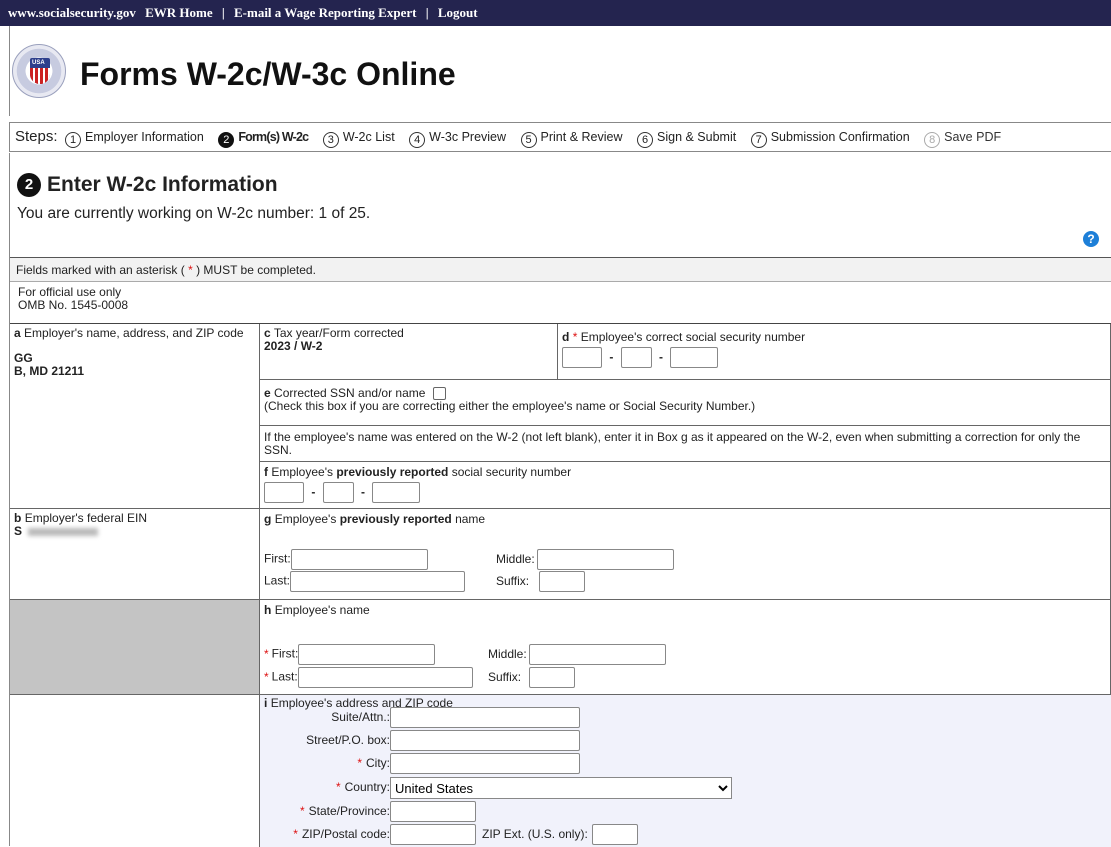 The width and height of the screenshot is (1111, 847). What do you see at coordinates (368, 137) in the screenshot?
I see `step-label: W-2c List` at bounding box center [368, 137].